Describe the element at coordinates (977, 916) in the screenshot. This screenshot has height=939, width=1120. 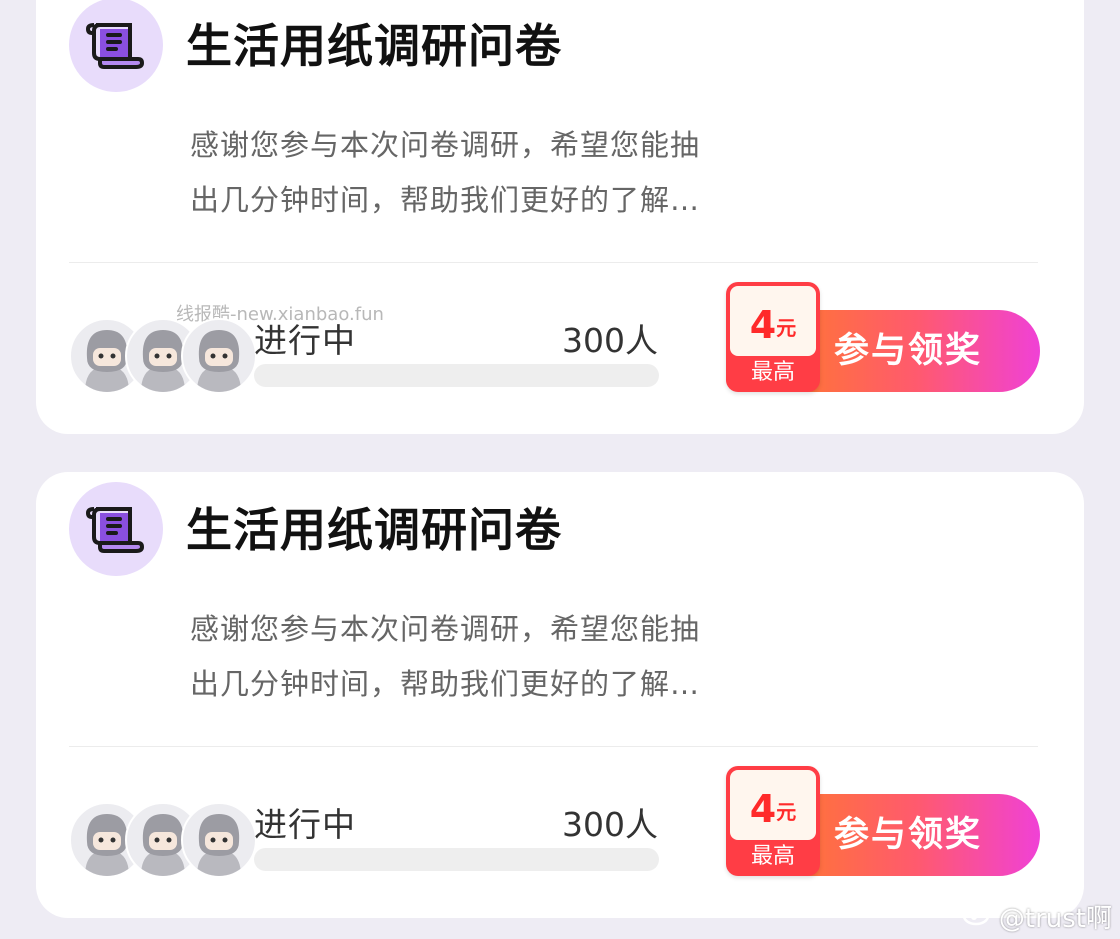
I see `weibo-icon` at that location.